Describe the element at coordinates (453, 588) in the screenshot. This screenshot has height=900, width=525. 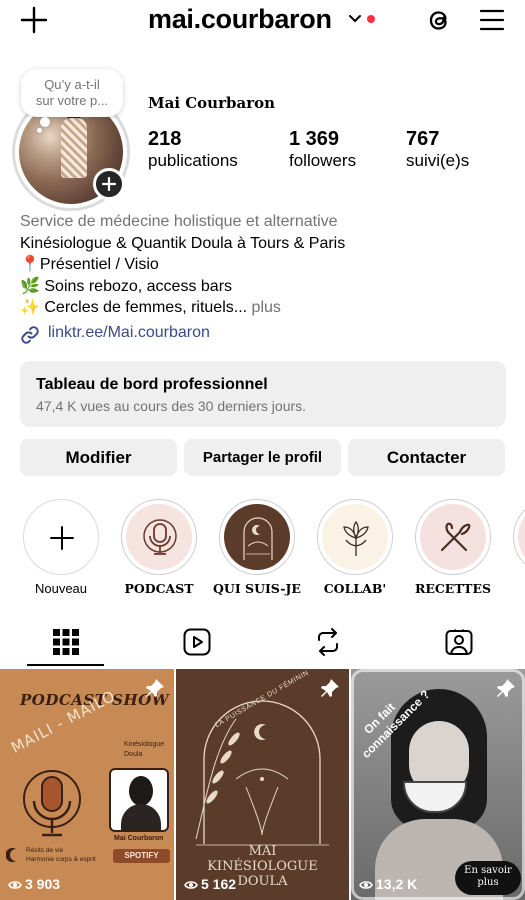
I see `highlight-label: RECETTES` at that location.